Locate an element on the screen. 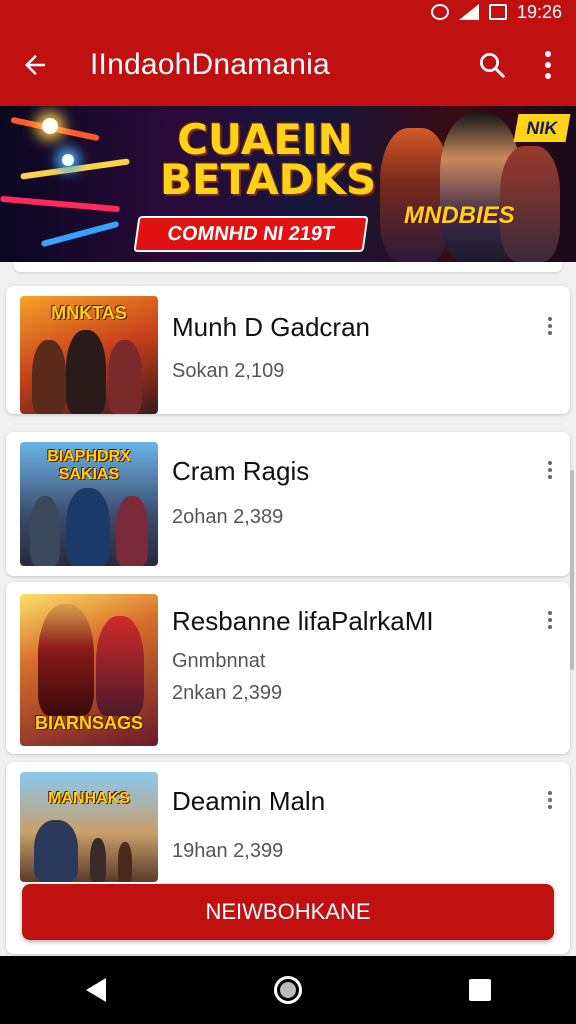 The height and width of the screenshot is (1024, 576). list-item: MNKTAS Munh D Gadcran Sokan 2,109 is located at coordinates (288, 350).